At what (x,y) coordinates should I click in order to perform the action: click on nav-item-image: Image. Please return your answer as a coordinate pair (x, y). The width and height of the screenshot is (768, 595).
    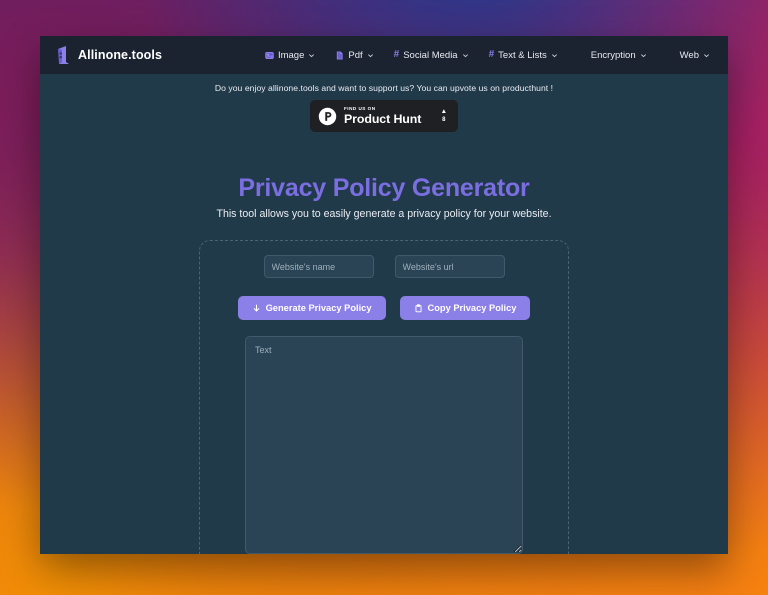
    Looking at the image, I should click on (290, 55).